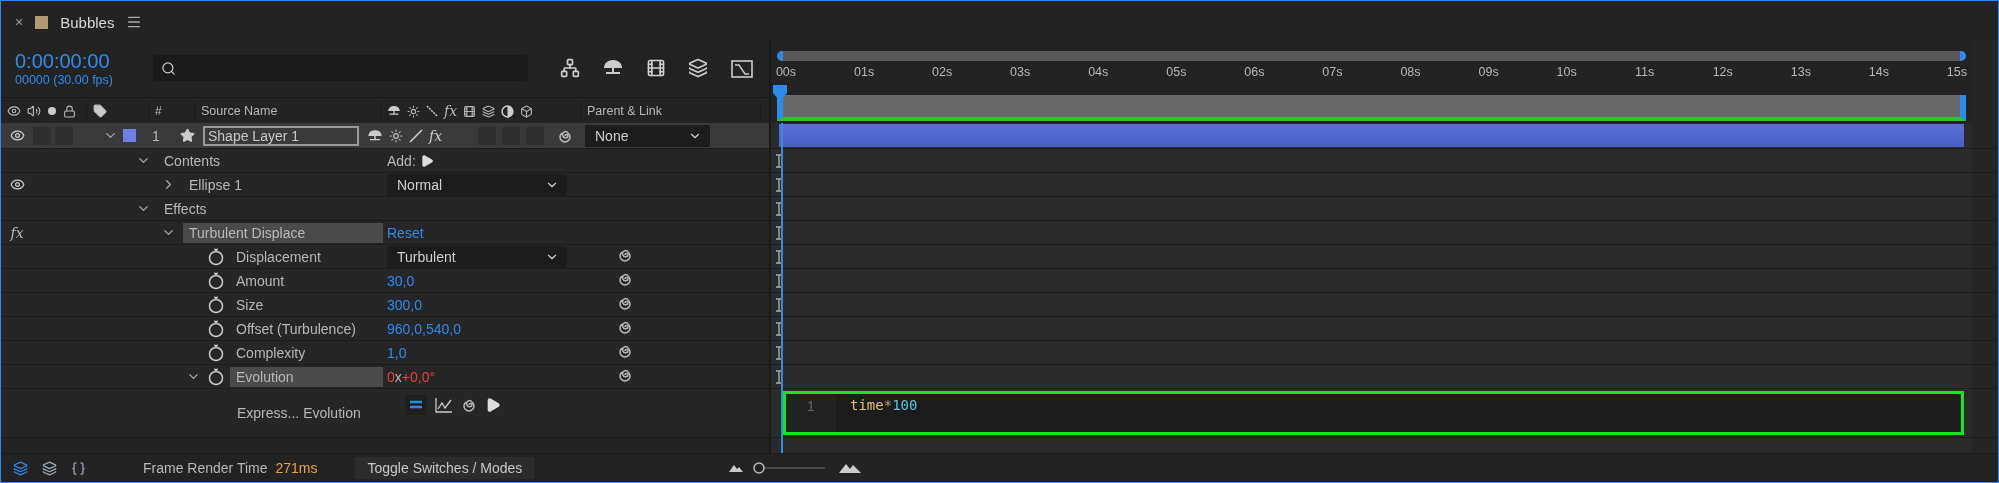 The height and width of the screenshot is (483, 1999). What do you see at coordinates (87, 22) in the screenshot?
I see `tab-title: Bubbles` at bounding box center [87, 22].